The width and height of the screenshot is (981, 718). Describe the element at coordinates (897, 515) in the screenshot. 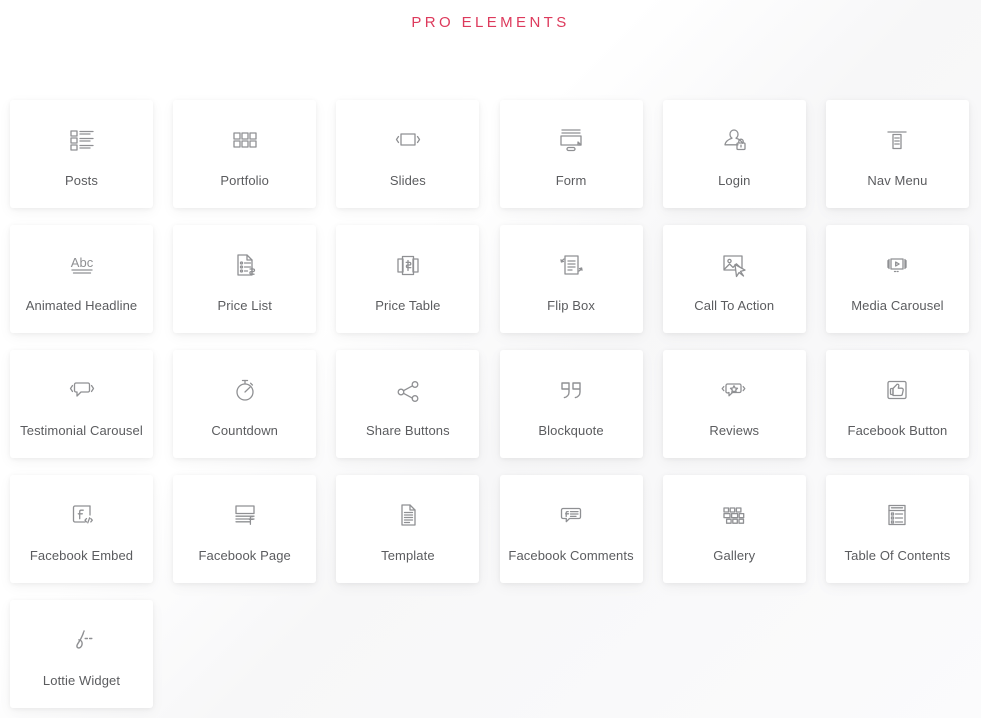

I see `table-of-contents-icon` at that location.